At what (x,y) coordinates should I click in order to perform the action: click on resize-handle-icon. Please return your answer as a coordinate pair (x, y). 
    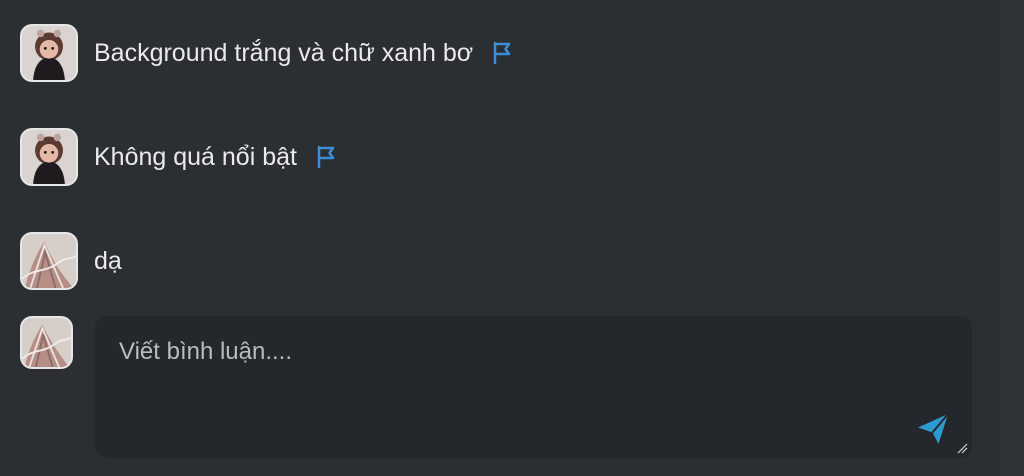
    Looking at the image, I should click on (962, 448).